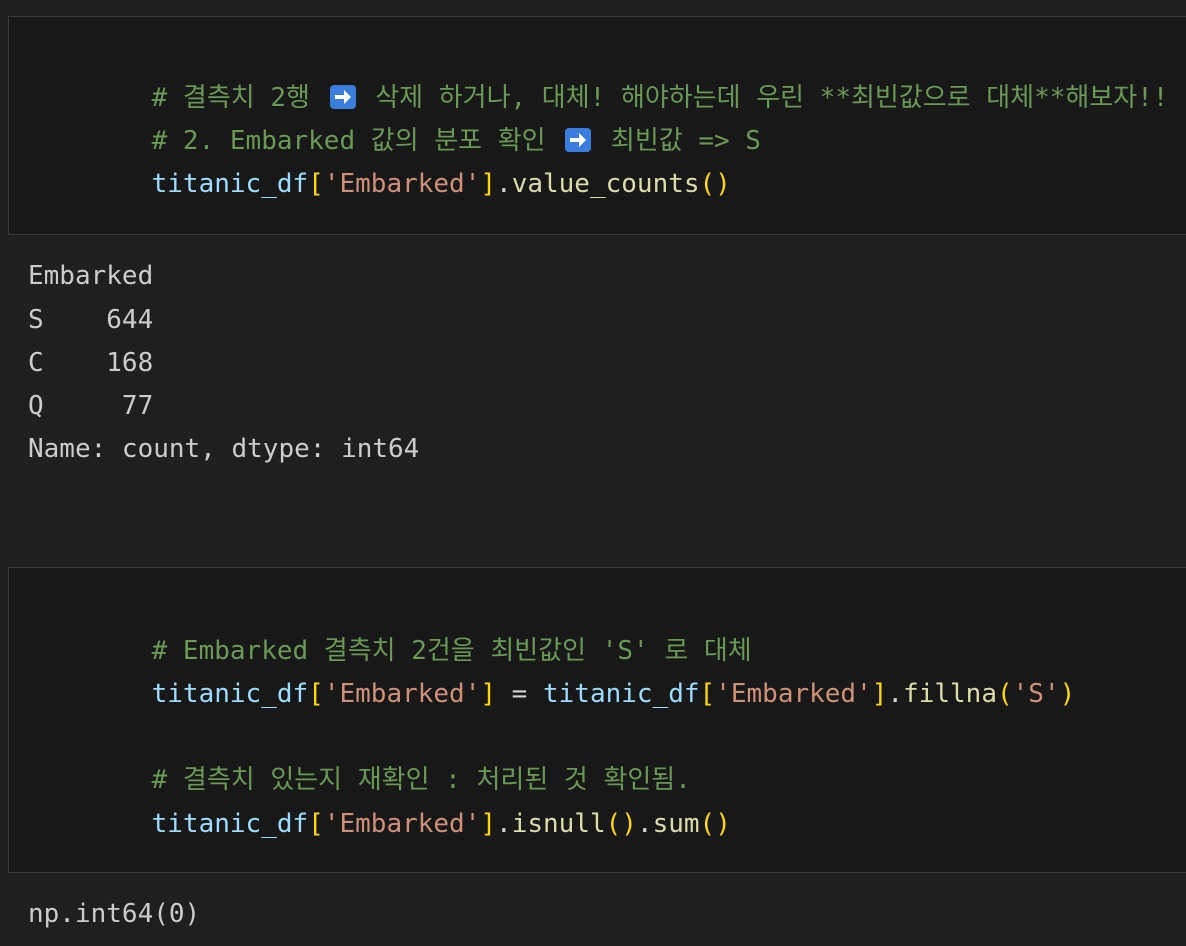 Image resolution: width=1186 pixels, height=946 pixels. What do you see at coordinates (1067, 694) in the screenshot?
I see `paren-token: )` at bounding box center [1067, 694].